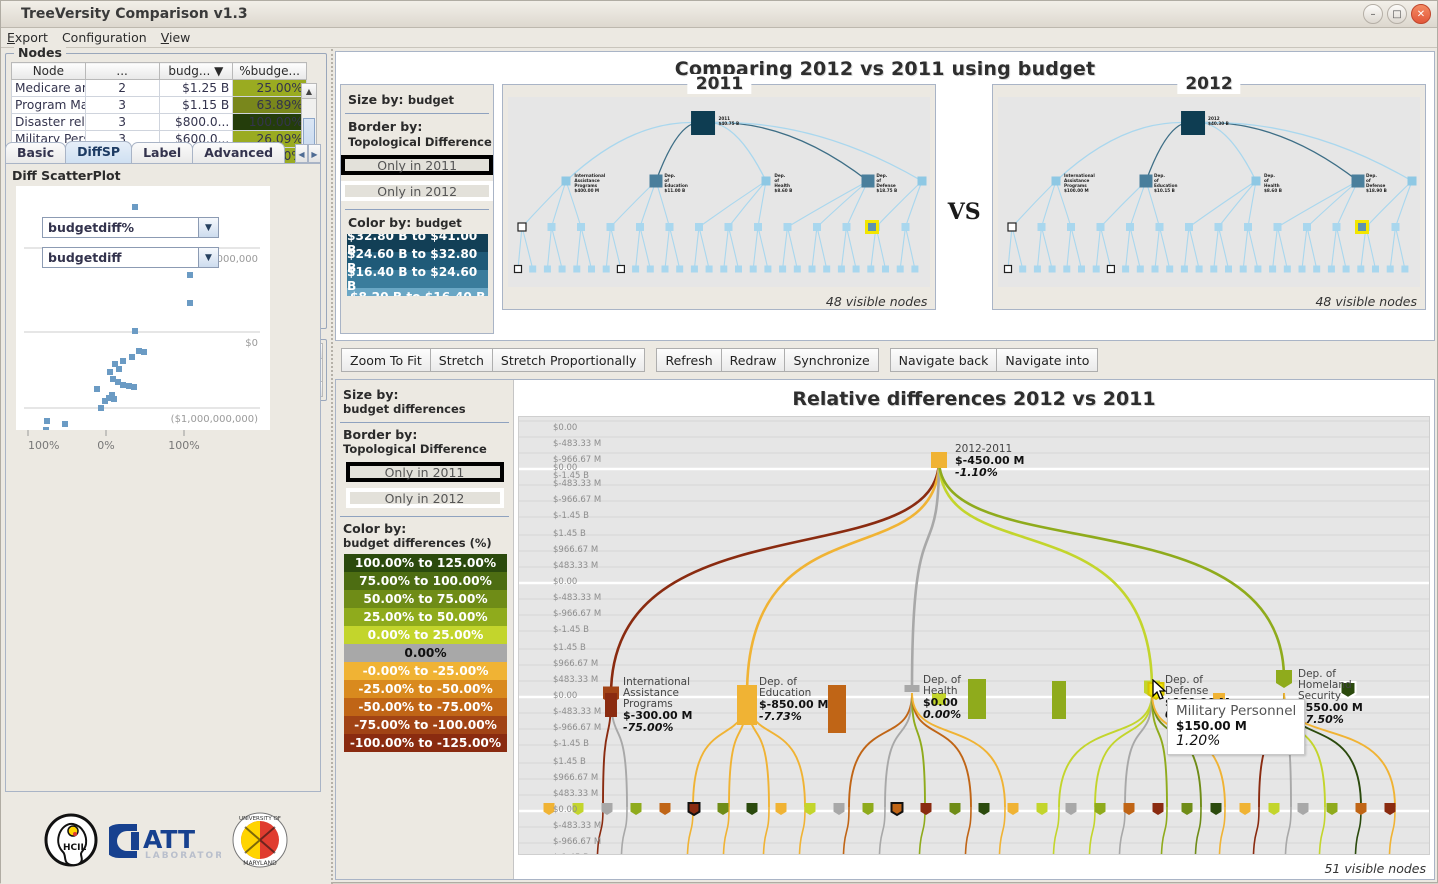  What do you see at coordinates (99, 152) in the screenshot?
I see `tab-diffsp: DiffSP` at bounding box center [99, 152].